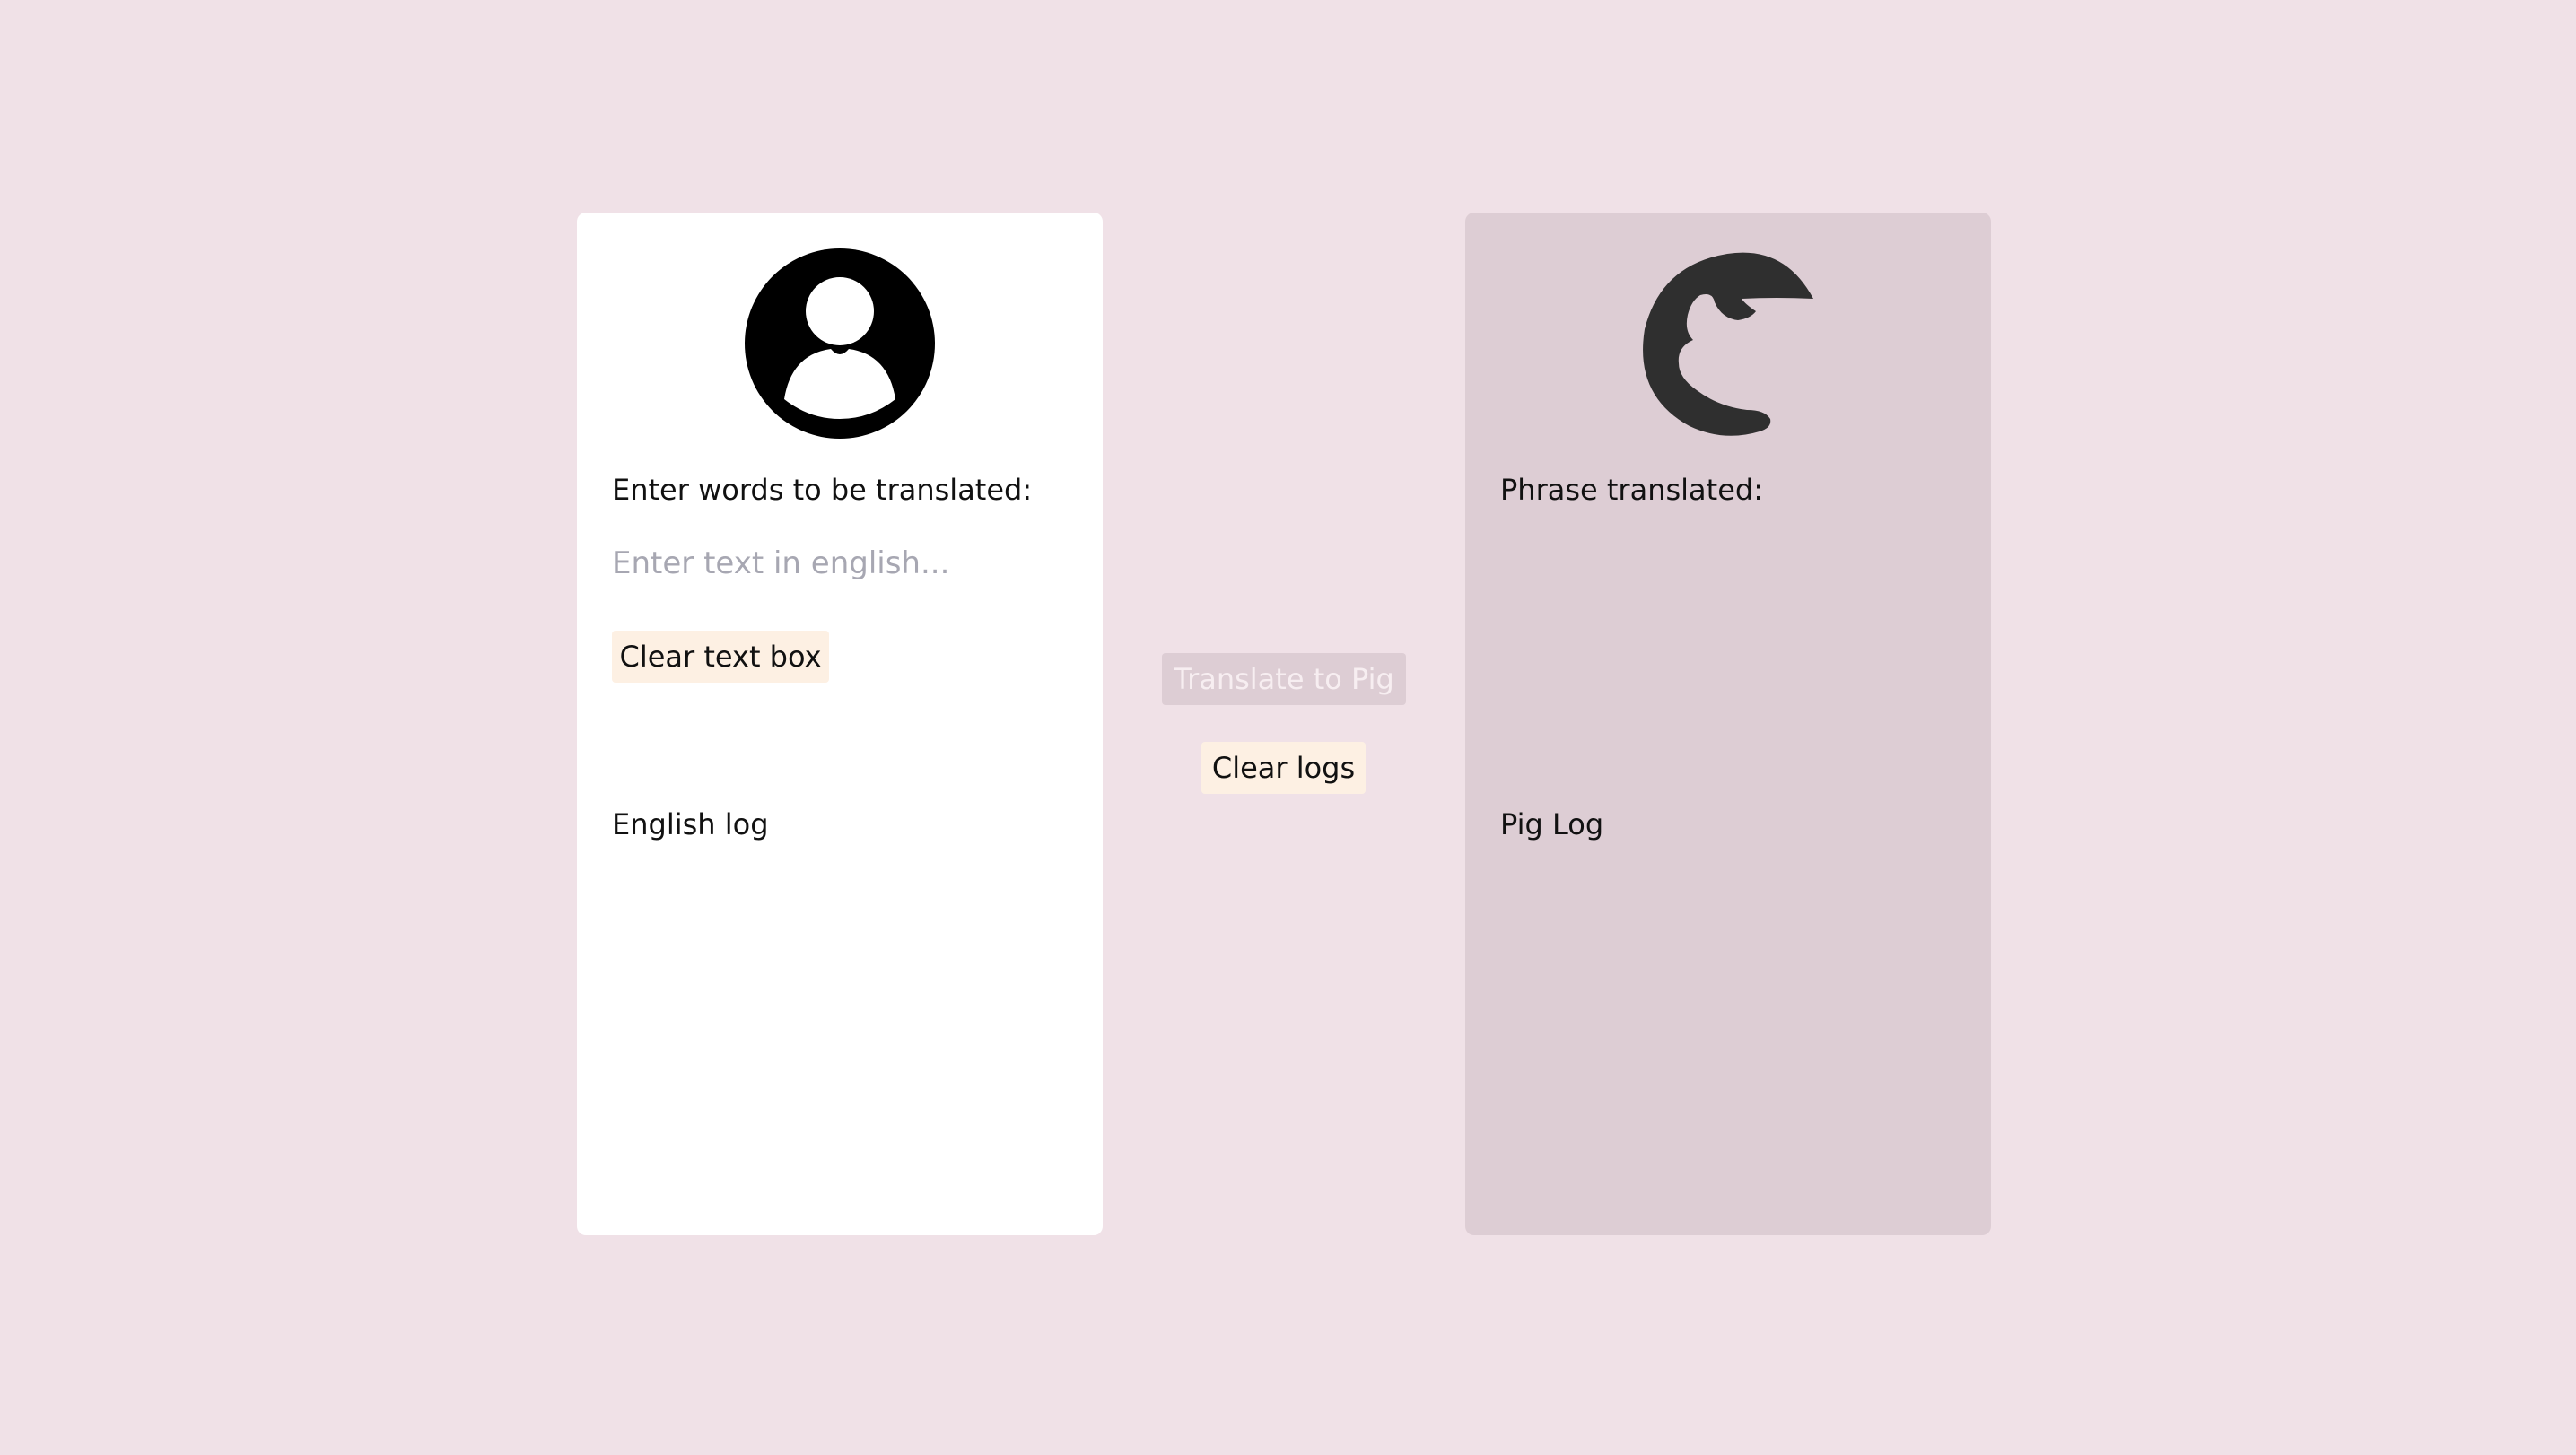  Describe the element at coordinates (1725, 634) in the screenshot. I see `translated-phrase-output` at that location.